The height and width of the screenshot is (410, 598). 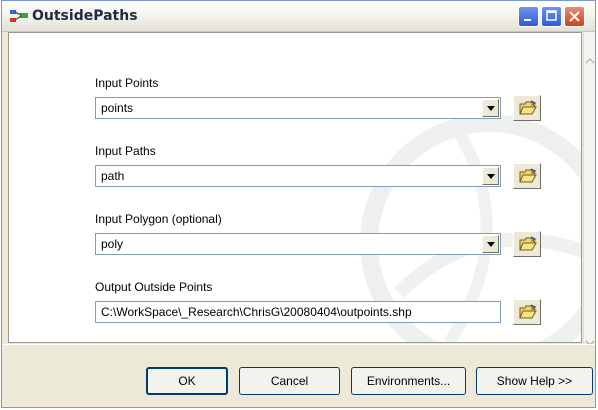 What do you see at coordinates (534, 381) in the screenshot?
I see `show-help-button: Show Help >>` at bounding box center [534, 381].